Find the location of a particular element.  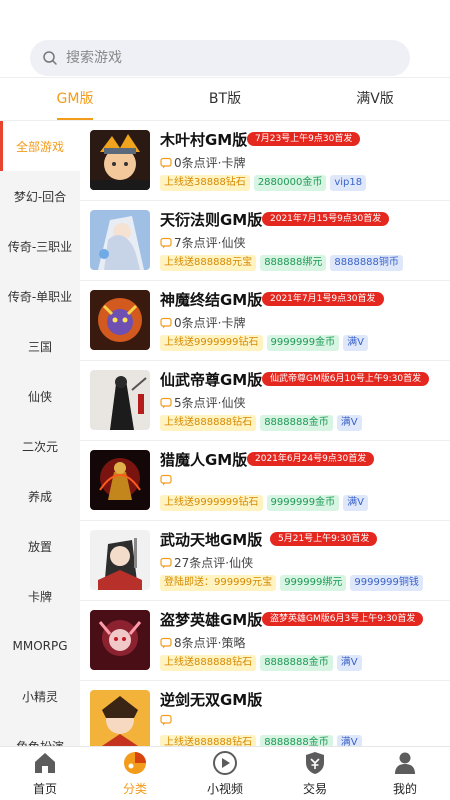

game-meta: 27条点评·仙侠 is located at coordinates (206, 562).